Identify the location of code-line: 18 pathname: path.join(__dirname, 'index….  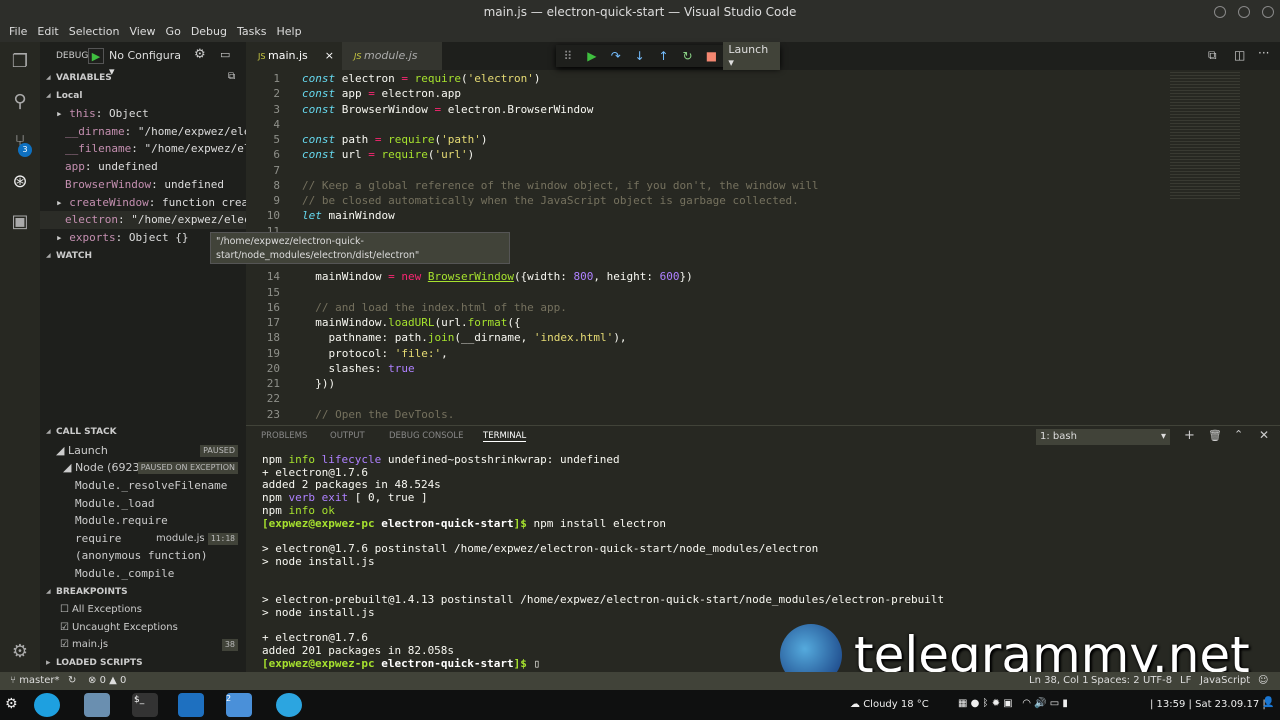
(696, 337).